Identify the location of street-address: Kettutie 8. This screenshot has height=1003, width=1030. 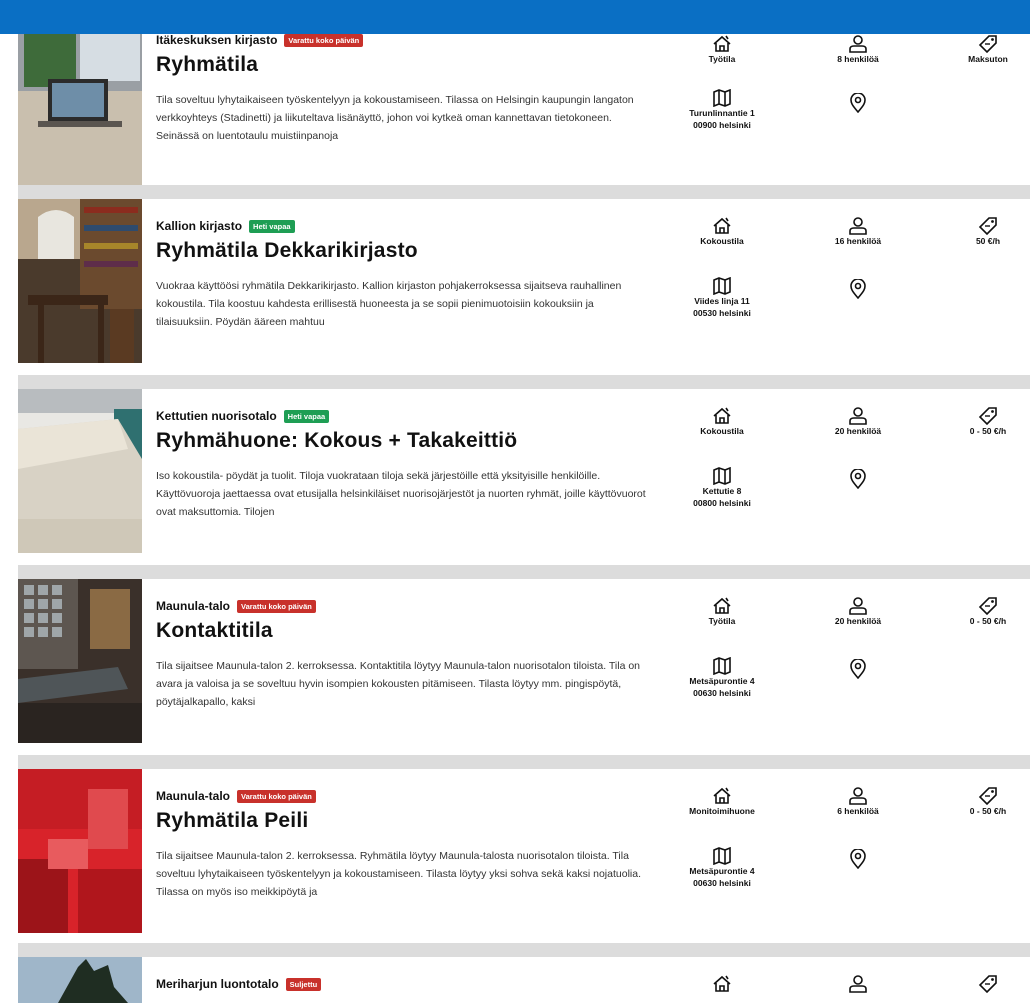
(722, 491).